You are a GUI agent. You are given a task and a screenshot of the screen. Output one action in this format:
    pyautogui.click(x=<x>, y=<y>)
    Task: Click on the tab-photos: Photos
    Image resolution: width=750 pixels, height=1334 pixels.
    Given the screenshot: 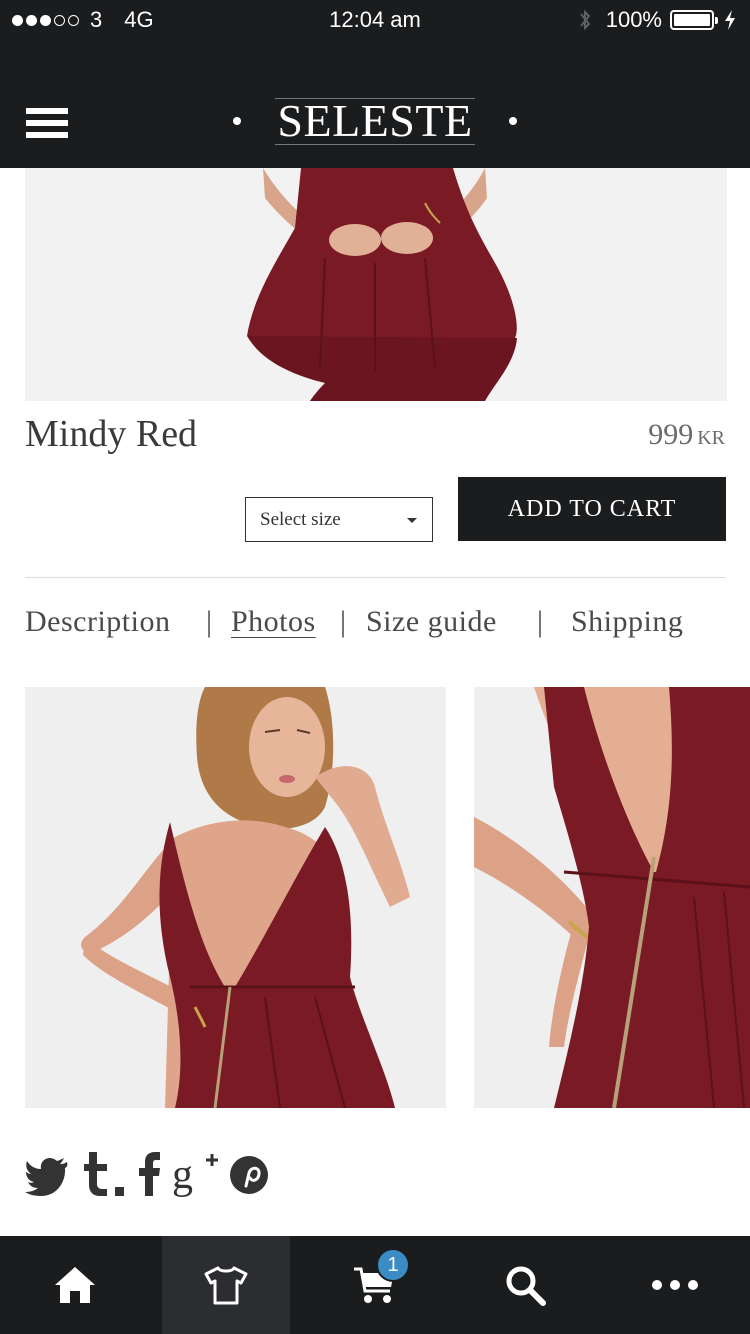 What is the action you would take?
    pyautogui.click(x=273, y=622)
    